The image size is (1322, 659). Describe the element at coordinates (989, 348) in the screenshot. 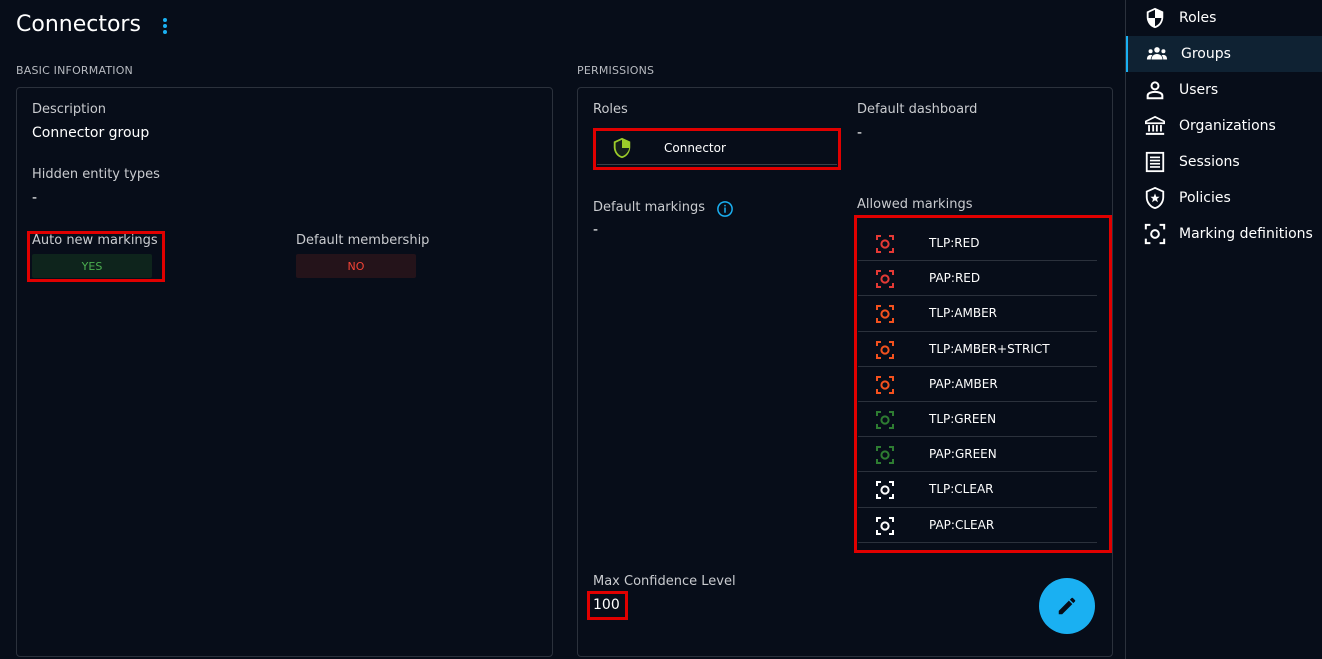

I see `marking-name: TLP:AMBER+STRICT` at that location.